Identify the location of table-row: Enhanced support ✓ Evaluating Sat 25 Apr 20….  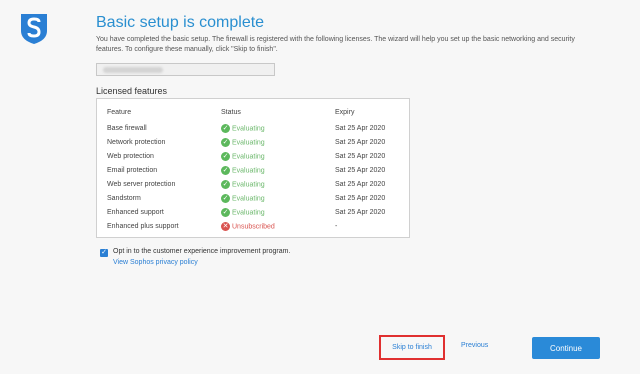
(253, 215).